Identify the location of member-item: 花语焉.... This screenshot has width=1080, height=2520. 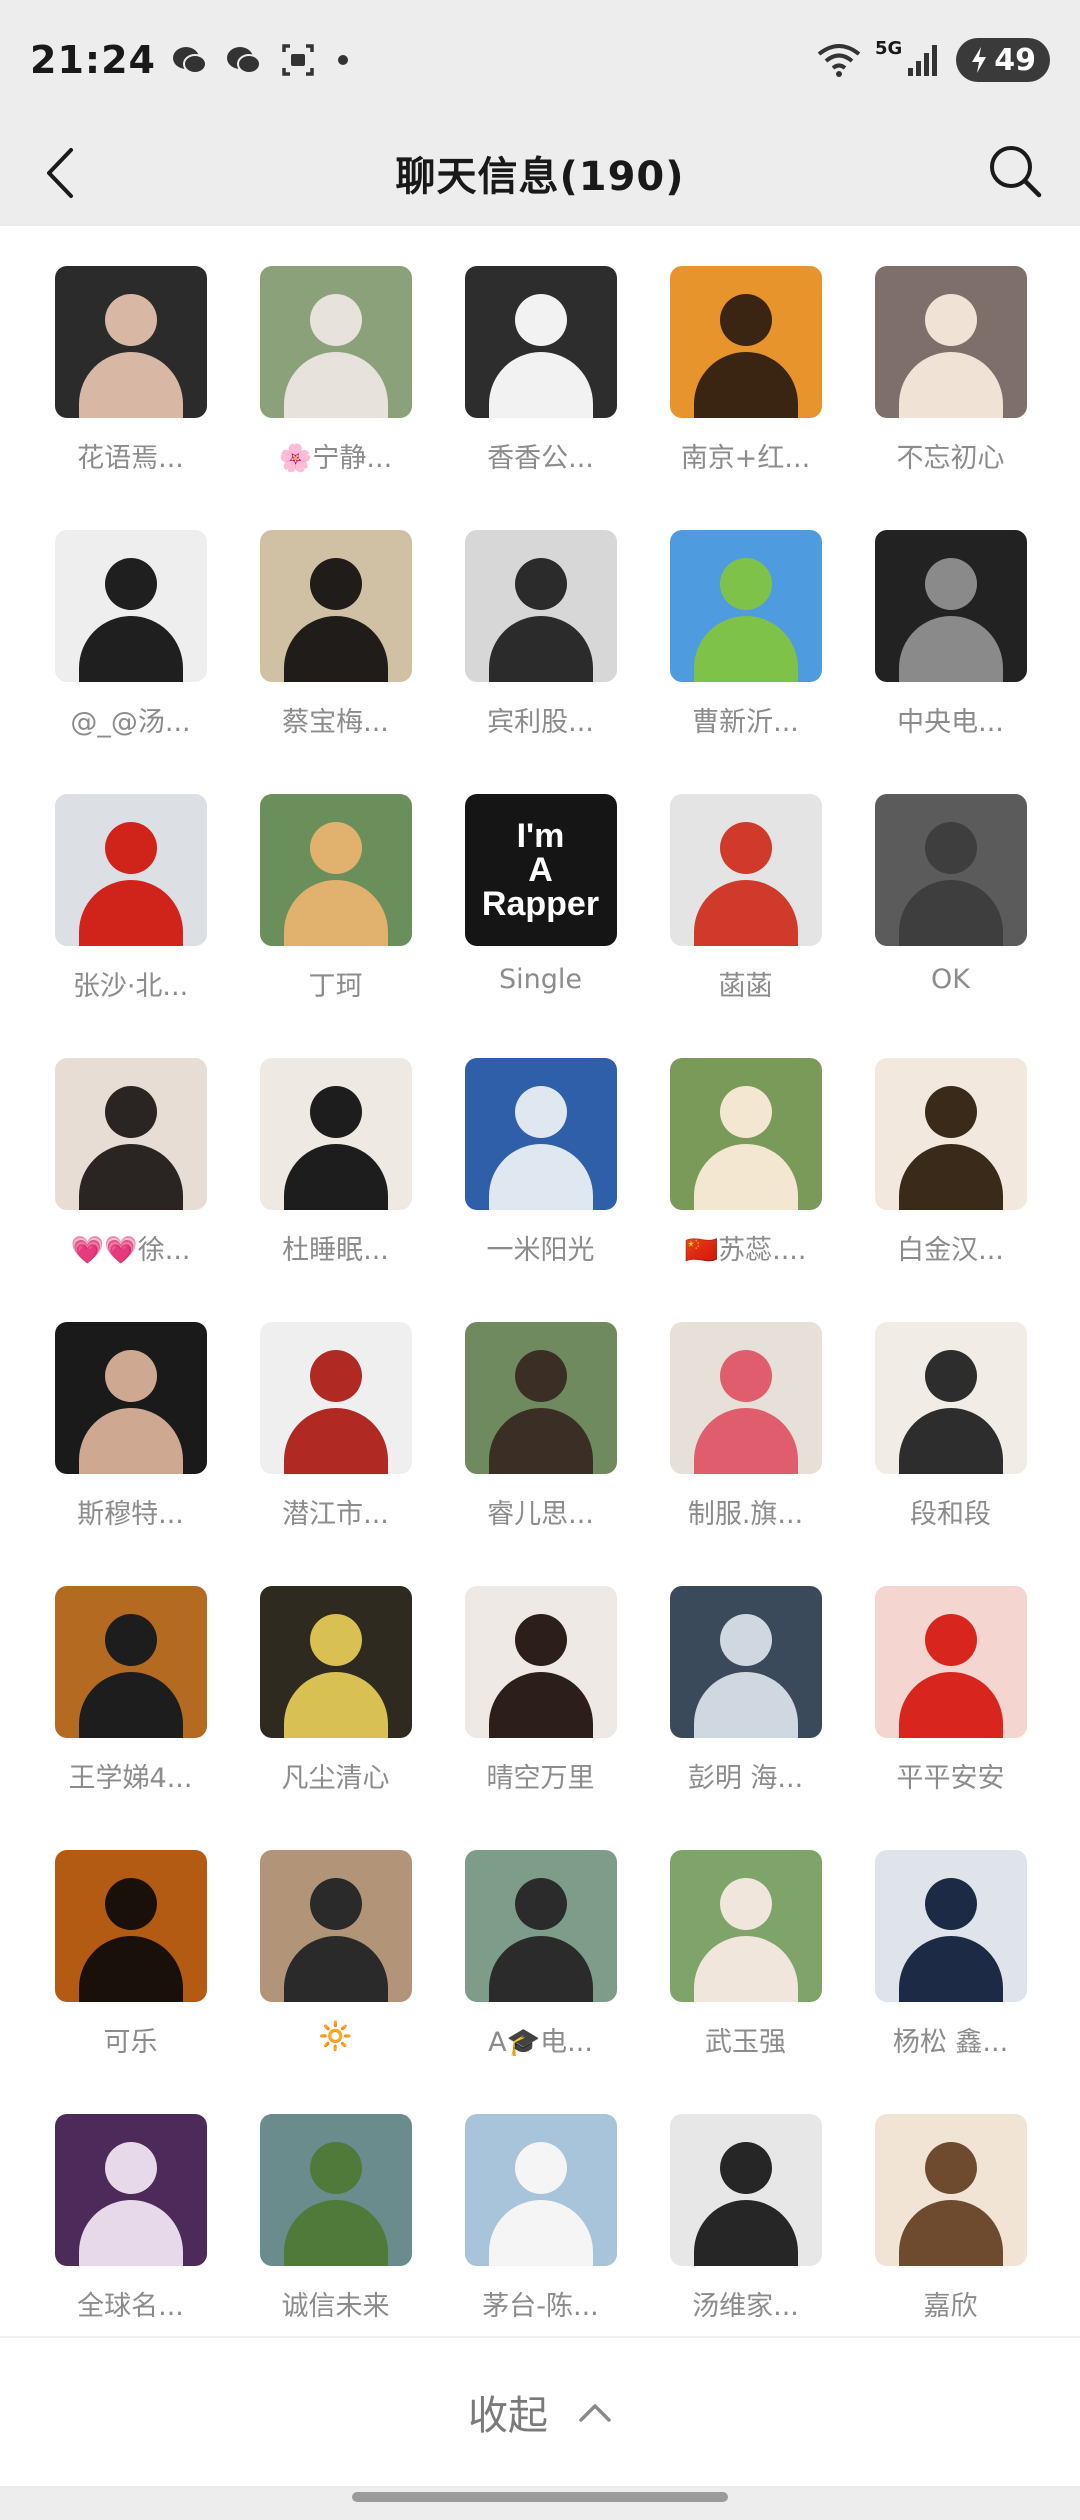
(130, 391).